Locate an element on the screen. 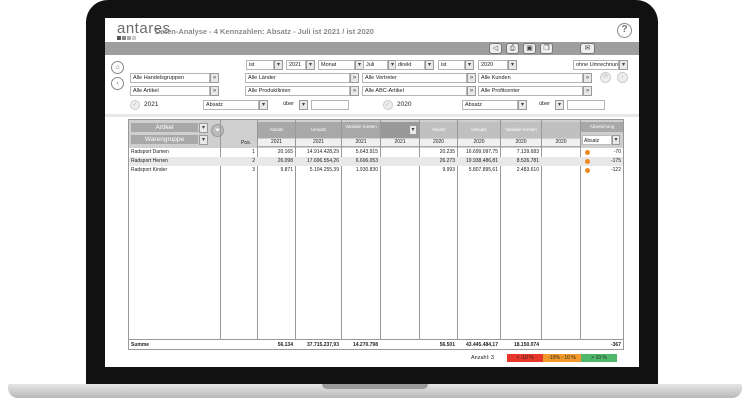 This screenshot has height=404, width=750. dim-article-header: Artikel is located at coordinates (164, 127).